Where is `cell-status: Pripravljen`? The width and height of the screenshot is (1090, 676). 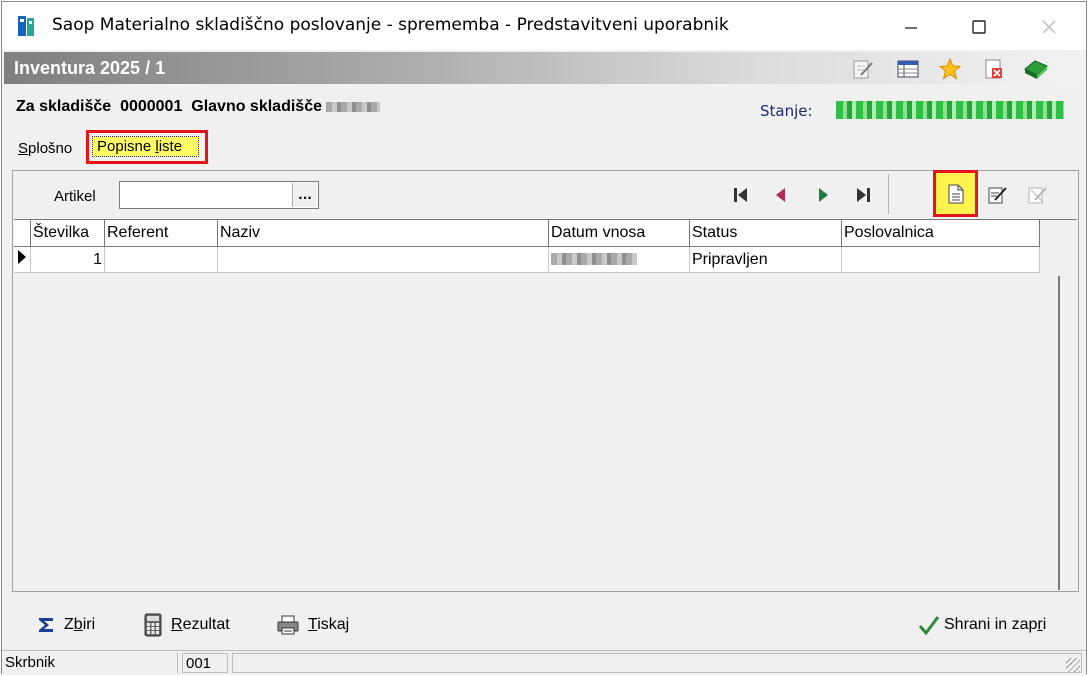
cell-status: Pripravljen is located at coordinates (765, 259).